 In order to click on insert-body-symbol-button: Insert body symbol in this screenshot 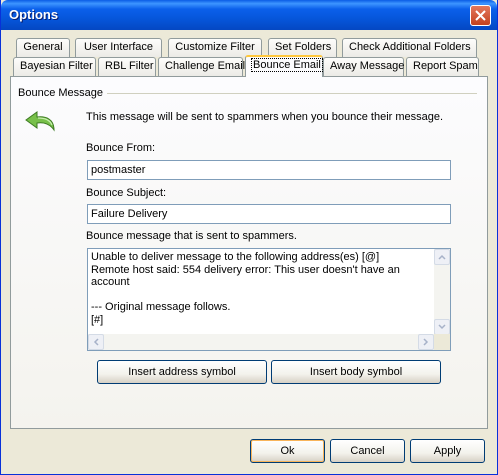, I will do `click(356, 372)`.